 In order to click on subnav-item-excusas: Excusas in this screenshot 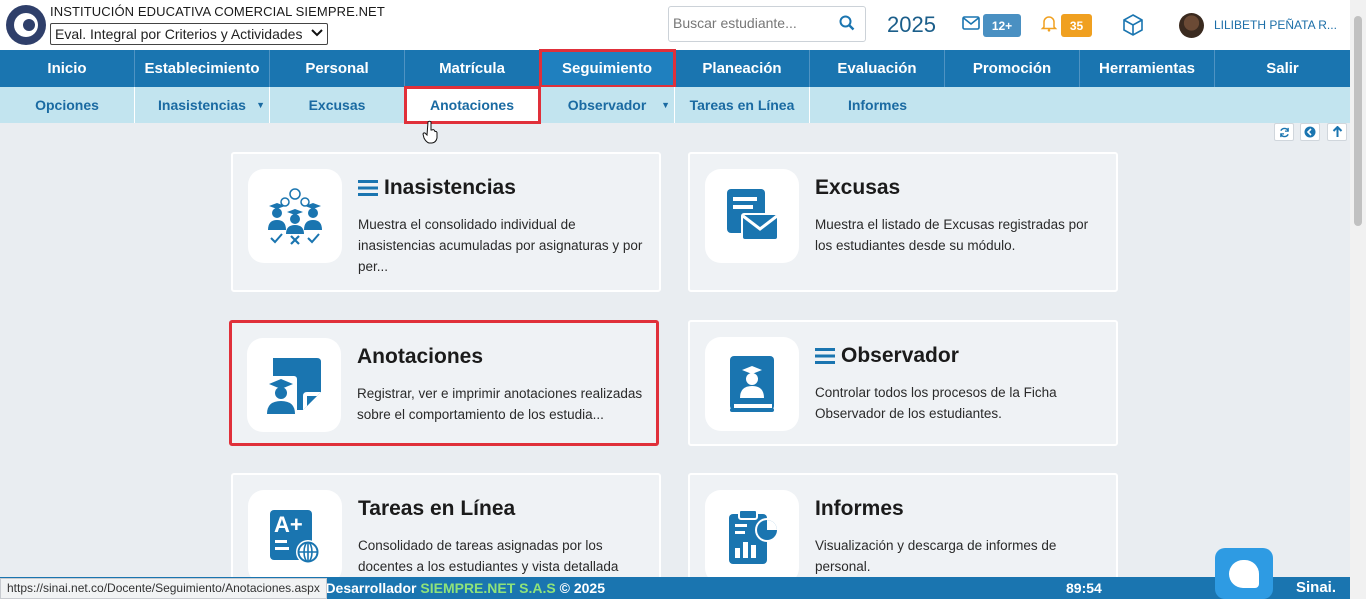, I will do `click(337, 105)`.